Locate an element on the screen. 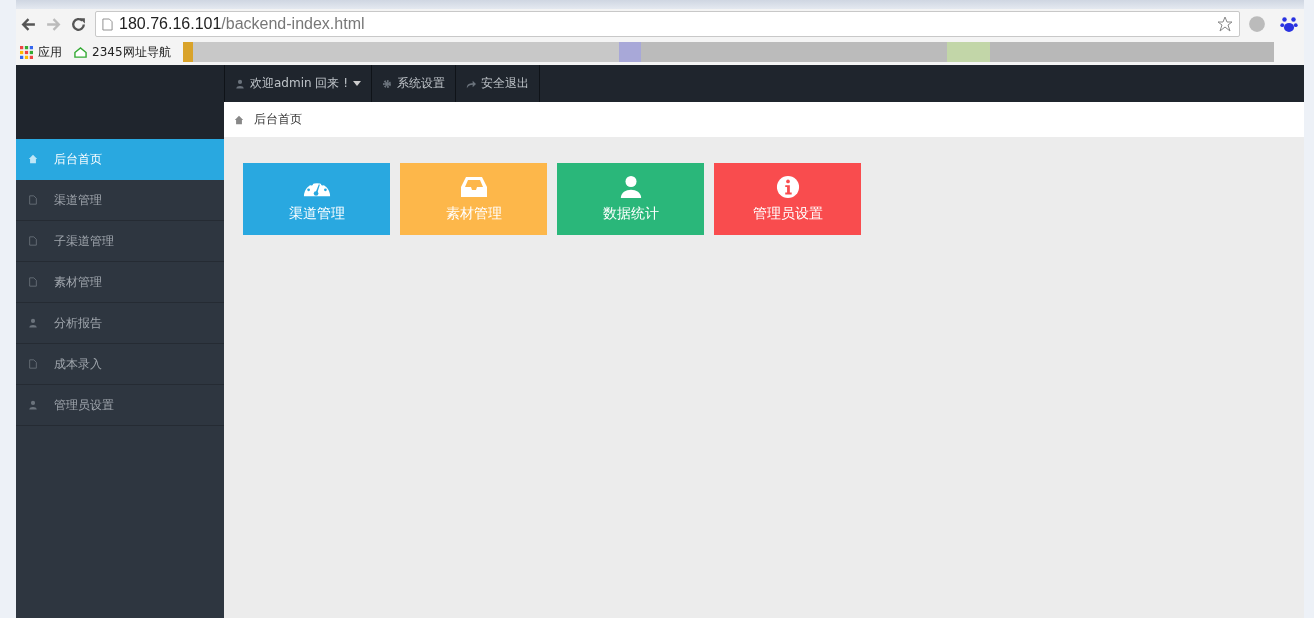  reload-icon is located at coordinates (78, 24).